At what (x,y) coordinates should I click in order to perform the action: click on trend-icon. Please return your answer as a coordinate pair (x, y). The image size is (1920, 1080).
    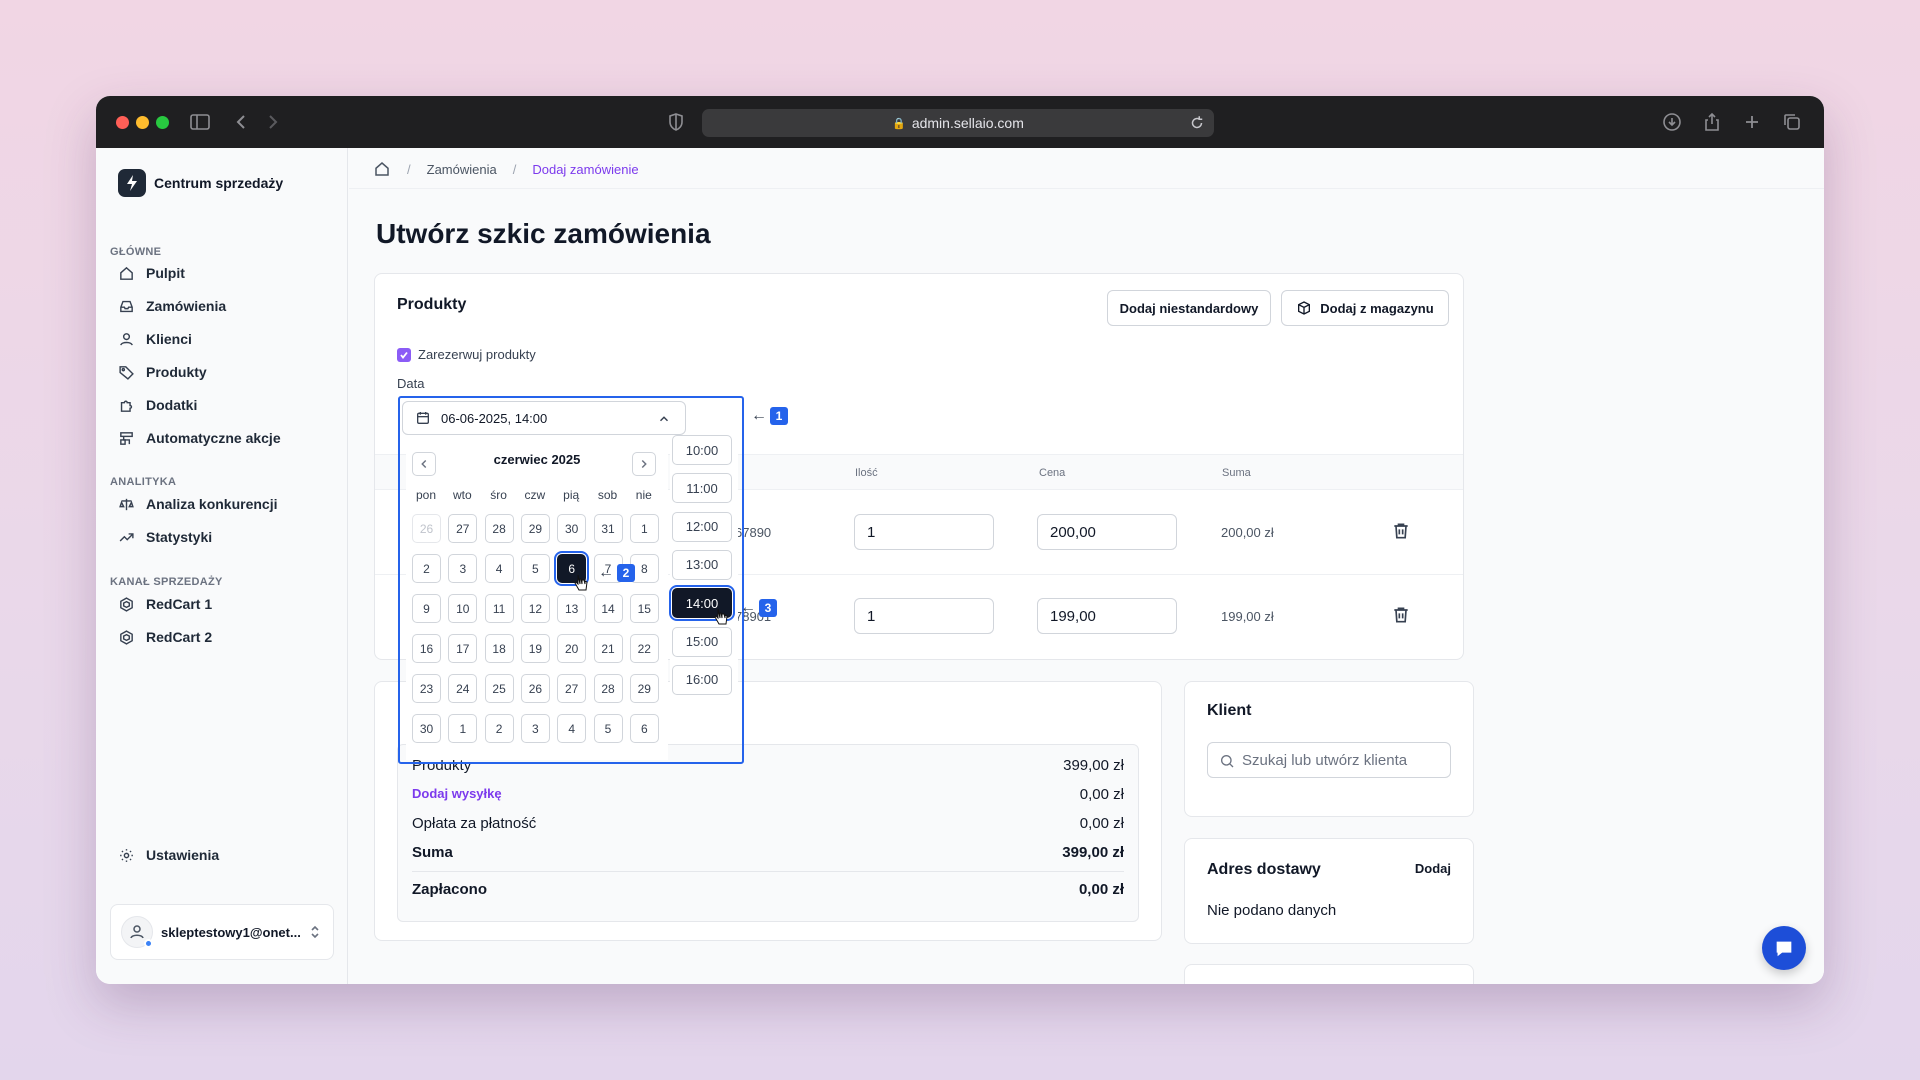
    Looking at the image, I should click on (126, 537).